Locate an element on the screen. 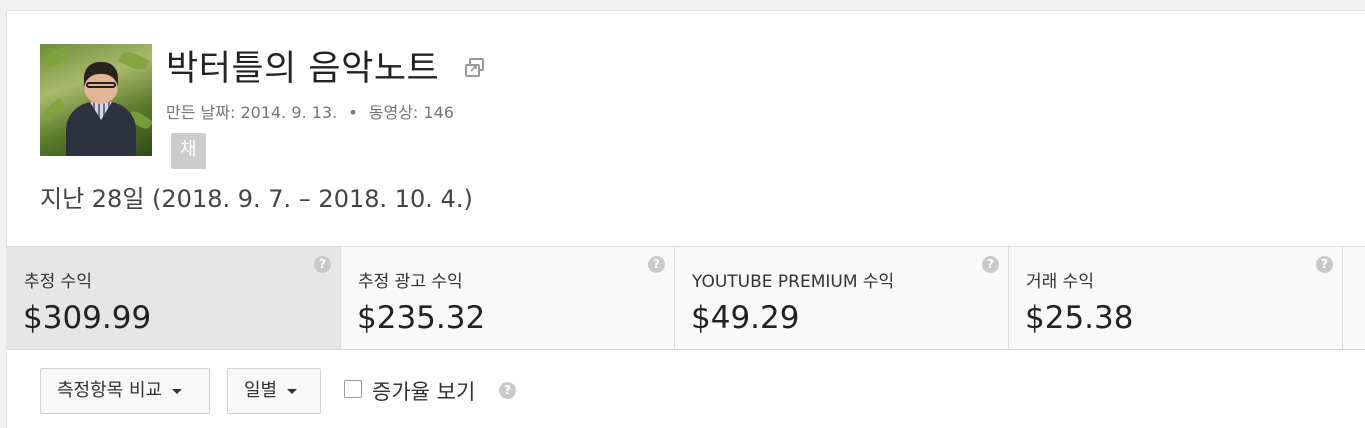 This screenshot has height=428, width=1365. top-edge is located at coordinates (682, 5).